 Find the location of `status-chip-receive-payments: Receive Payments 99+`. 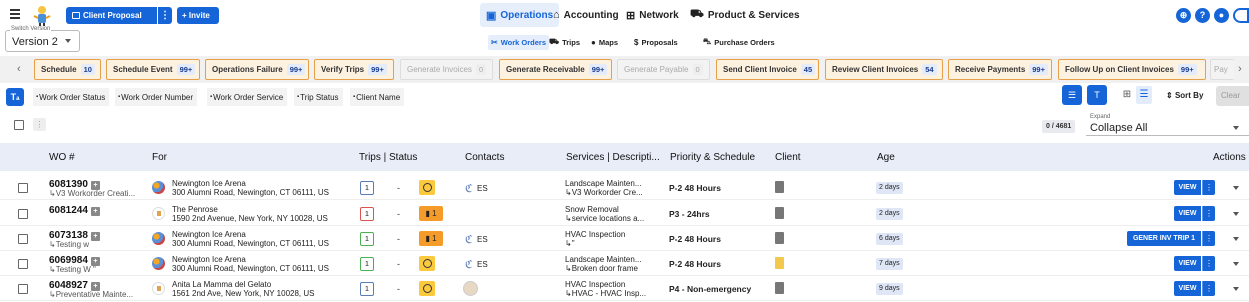

status-chip-receive-payments: Receive Payments 99+ is located at coordinates (1000, 69).